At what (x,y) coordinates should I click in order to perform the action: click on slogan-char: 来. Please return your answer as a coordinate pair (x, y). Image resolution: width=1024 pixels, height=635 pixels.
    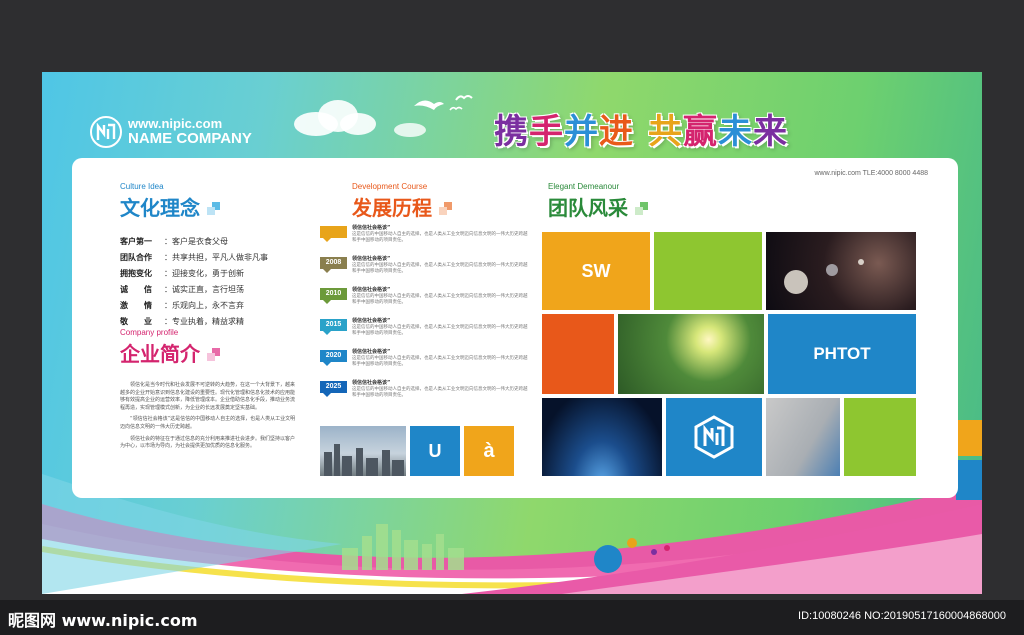
    Looking at the image, I should click on (770, 132).